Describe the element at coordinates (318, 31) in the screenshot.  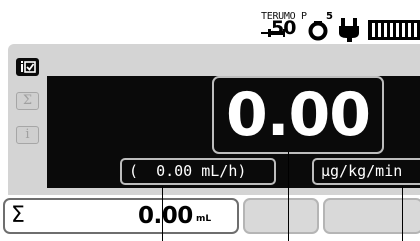
I see `infusion-line-icon` at that location.